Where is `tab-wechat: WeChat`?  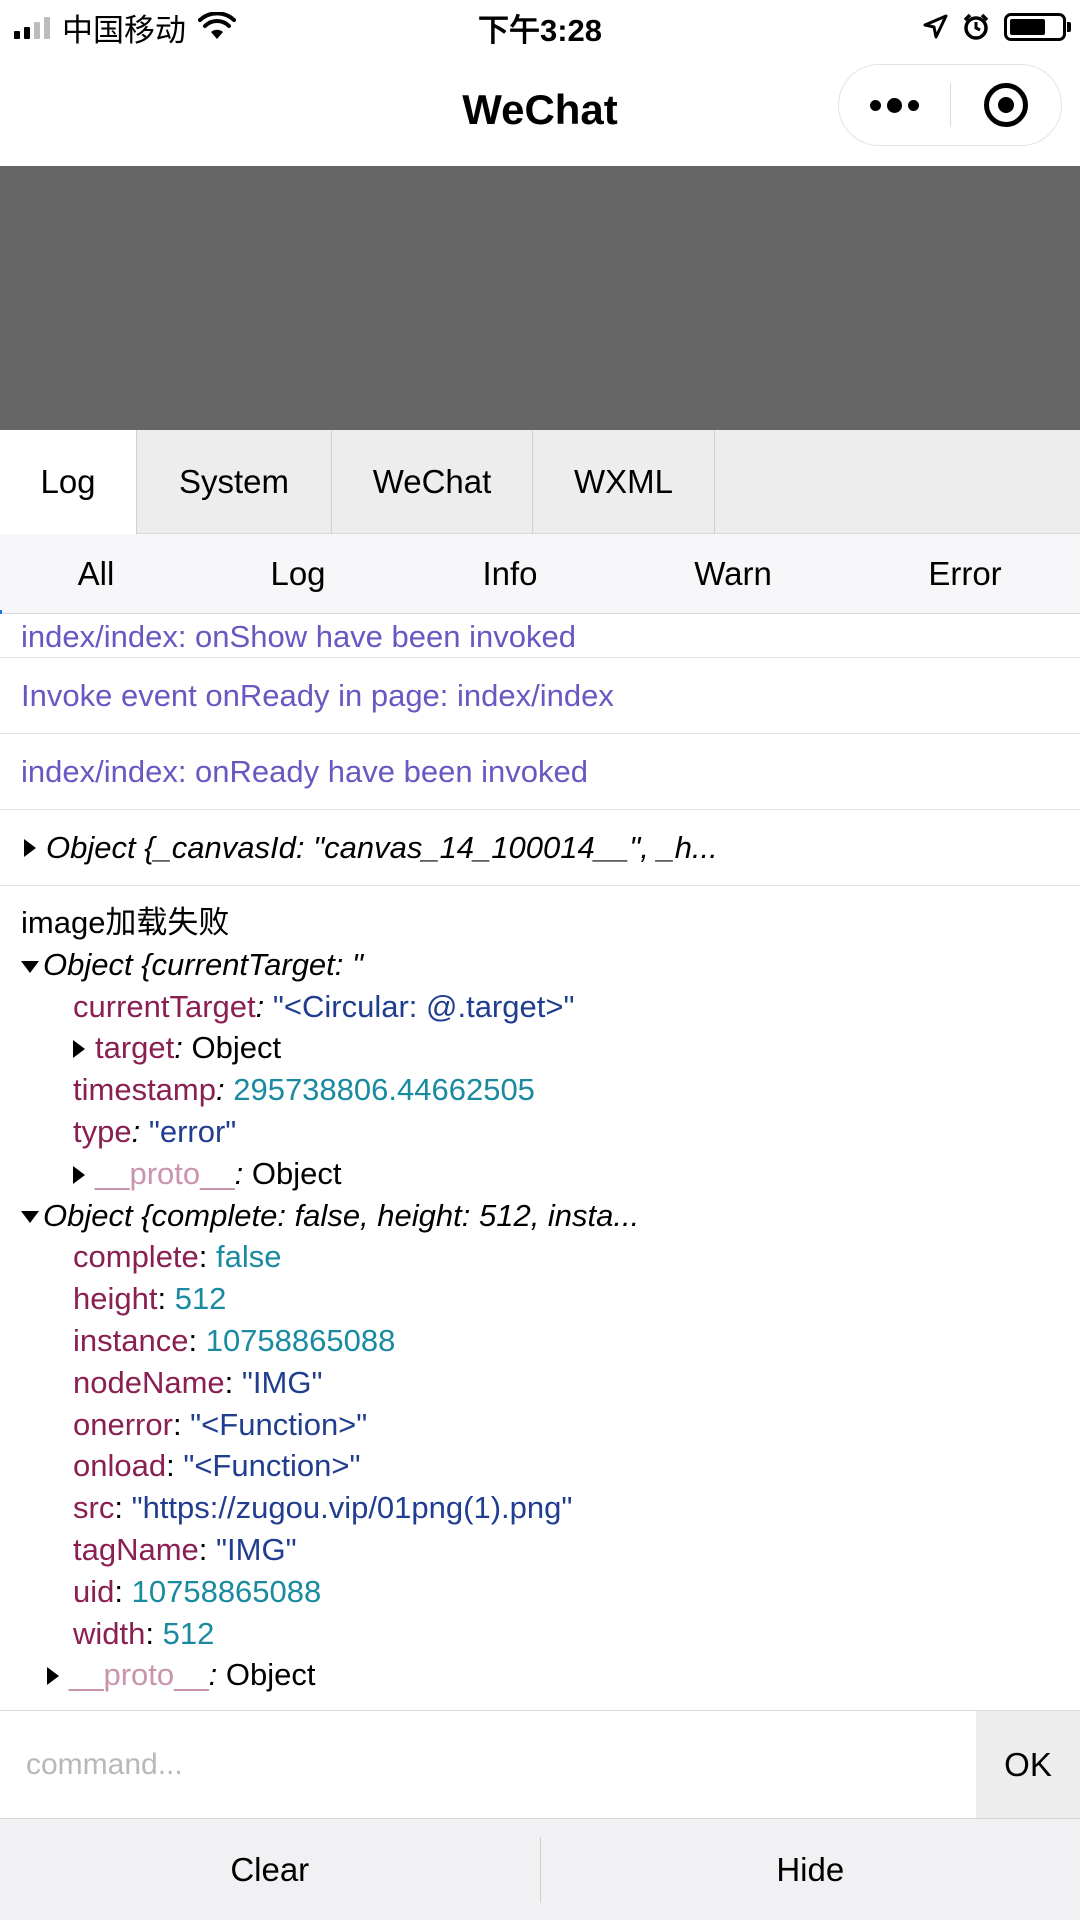 tab-wechat: WeChat is located at coordinates (432, 482).